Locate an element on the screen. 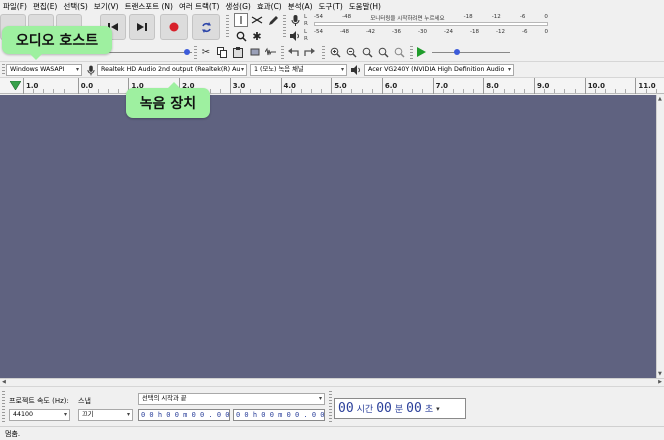  record-meter-r: R is located at coordinates (306, 24).